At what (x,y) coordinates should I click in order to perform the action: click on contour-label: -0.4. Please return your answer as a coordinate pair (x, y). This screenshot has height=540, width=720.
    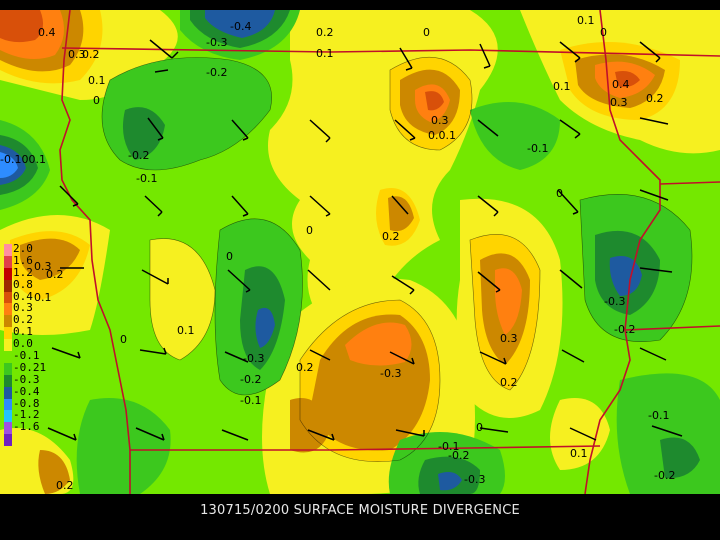
    Looking at the image, I should click on (240, 26).